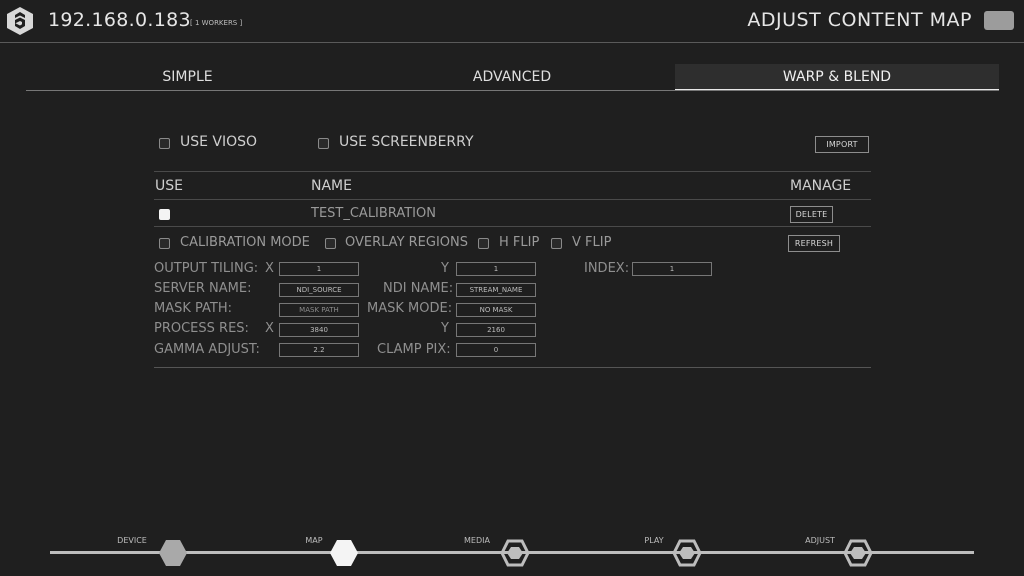  What do you see at coordinates (193, 308) in the screenshot?
I see `mask-path-label: MASK PATH:` at bounding box center [193, 308].